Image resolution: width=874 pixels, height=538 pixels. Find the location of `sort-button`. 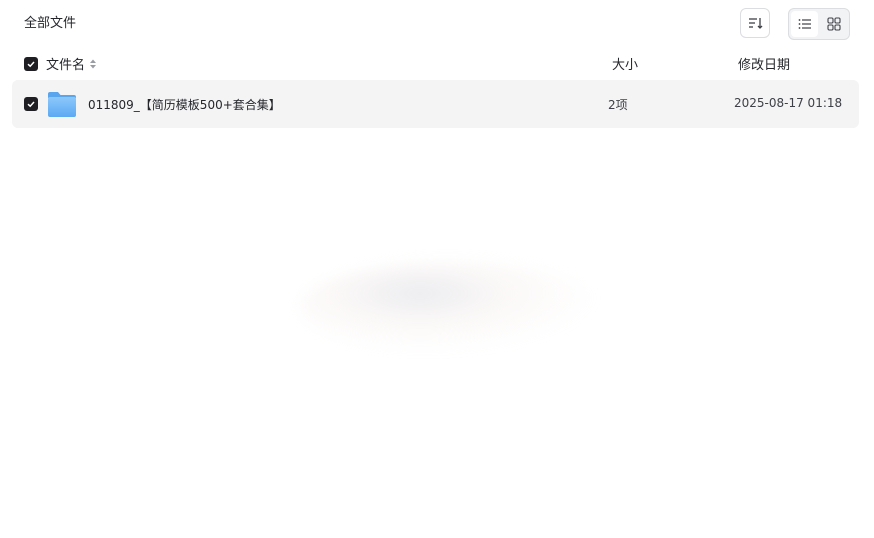

sort-button is located at coordinates (755, 23).